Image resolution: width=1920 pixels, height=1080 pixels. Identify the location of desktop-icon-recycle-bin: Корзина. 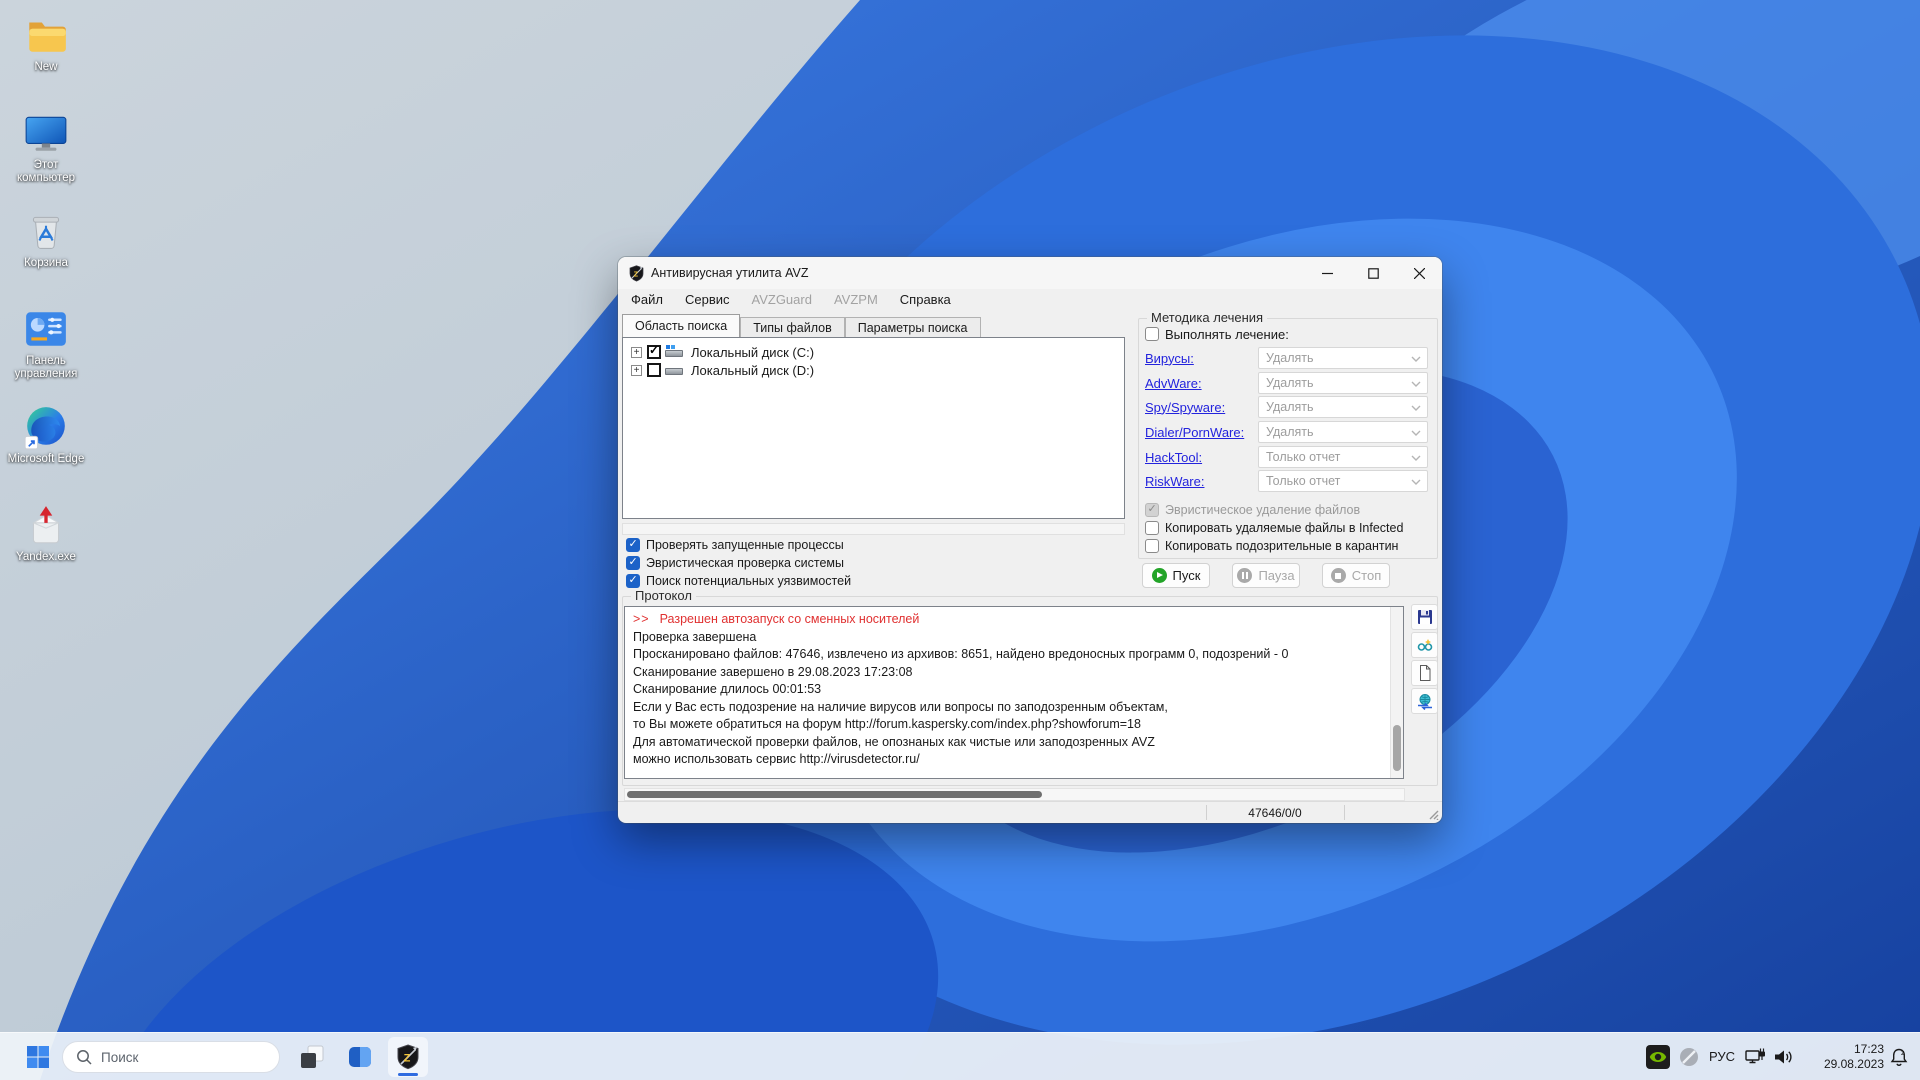
(46, 239).